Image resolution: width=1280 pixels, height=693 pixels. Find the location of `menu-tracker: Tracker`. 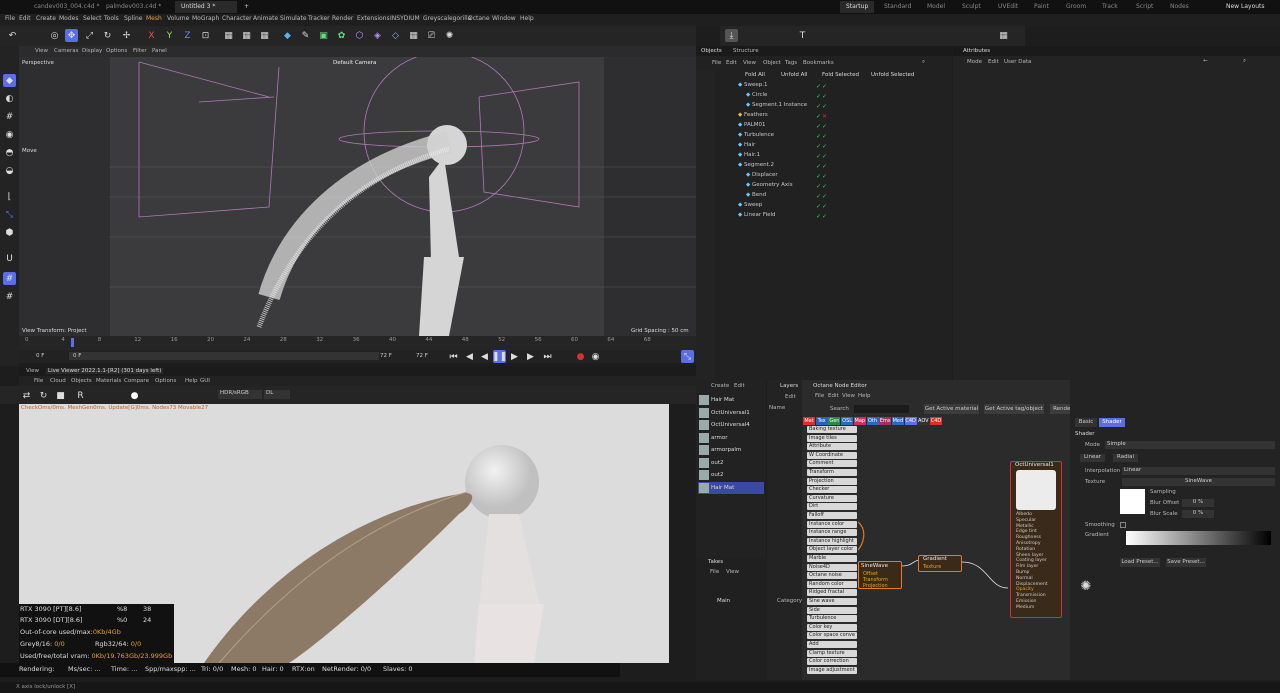

menu-tracker: Tracker is located at coordinates (319, 18).